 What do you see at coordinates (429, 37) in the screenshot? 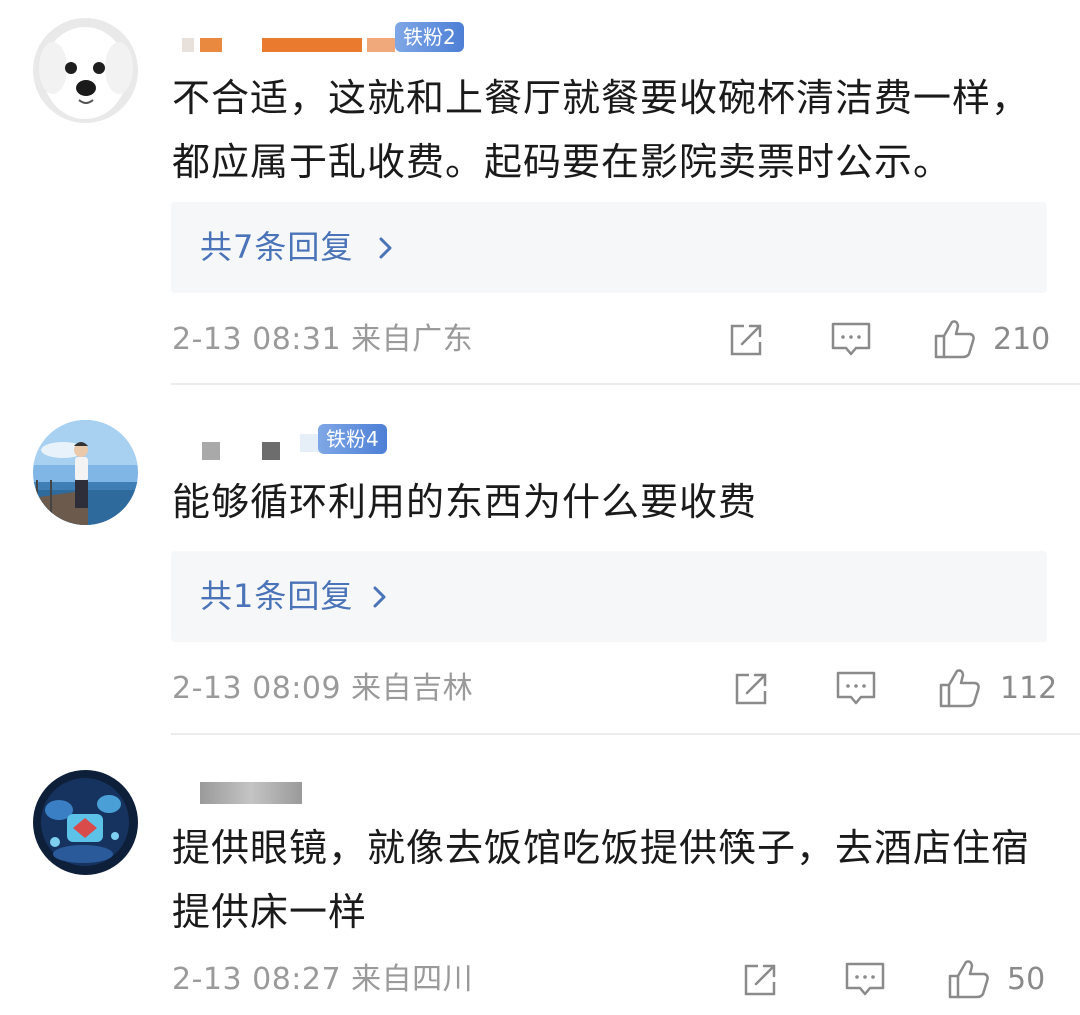
I see `fan-badge: 铁粉2` at bounding box center [429, 37].